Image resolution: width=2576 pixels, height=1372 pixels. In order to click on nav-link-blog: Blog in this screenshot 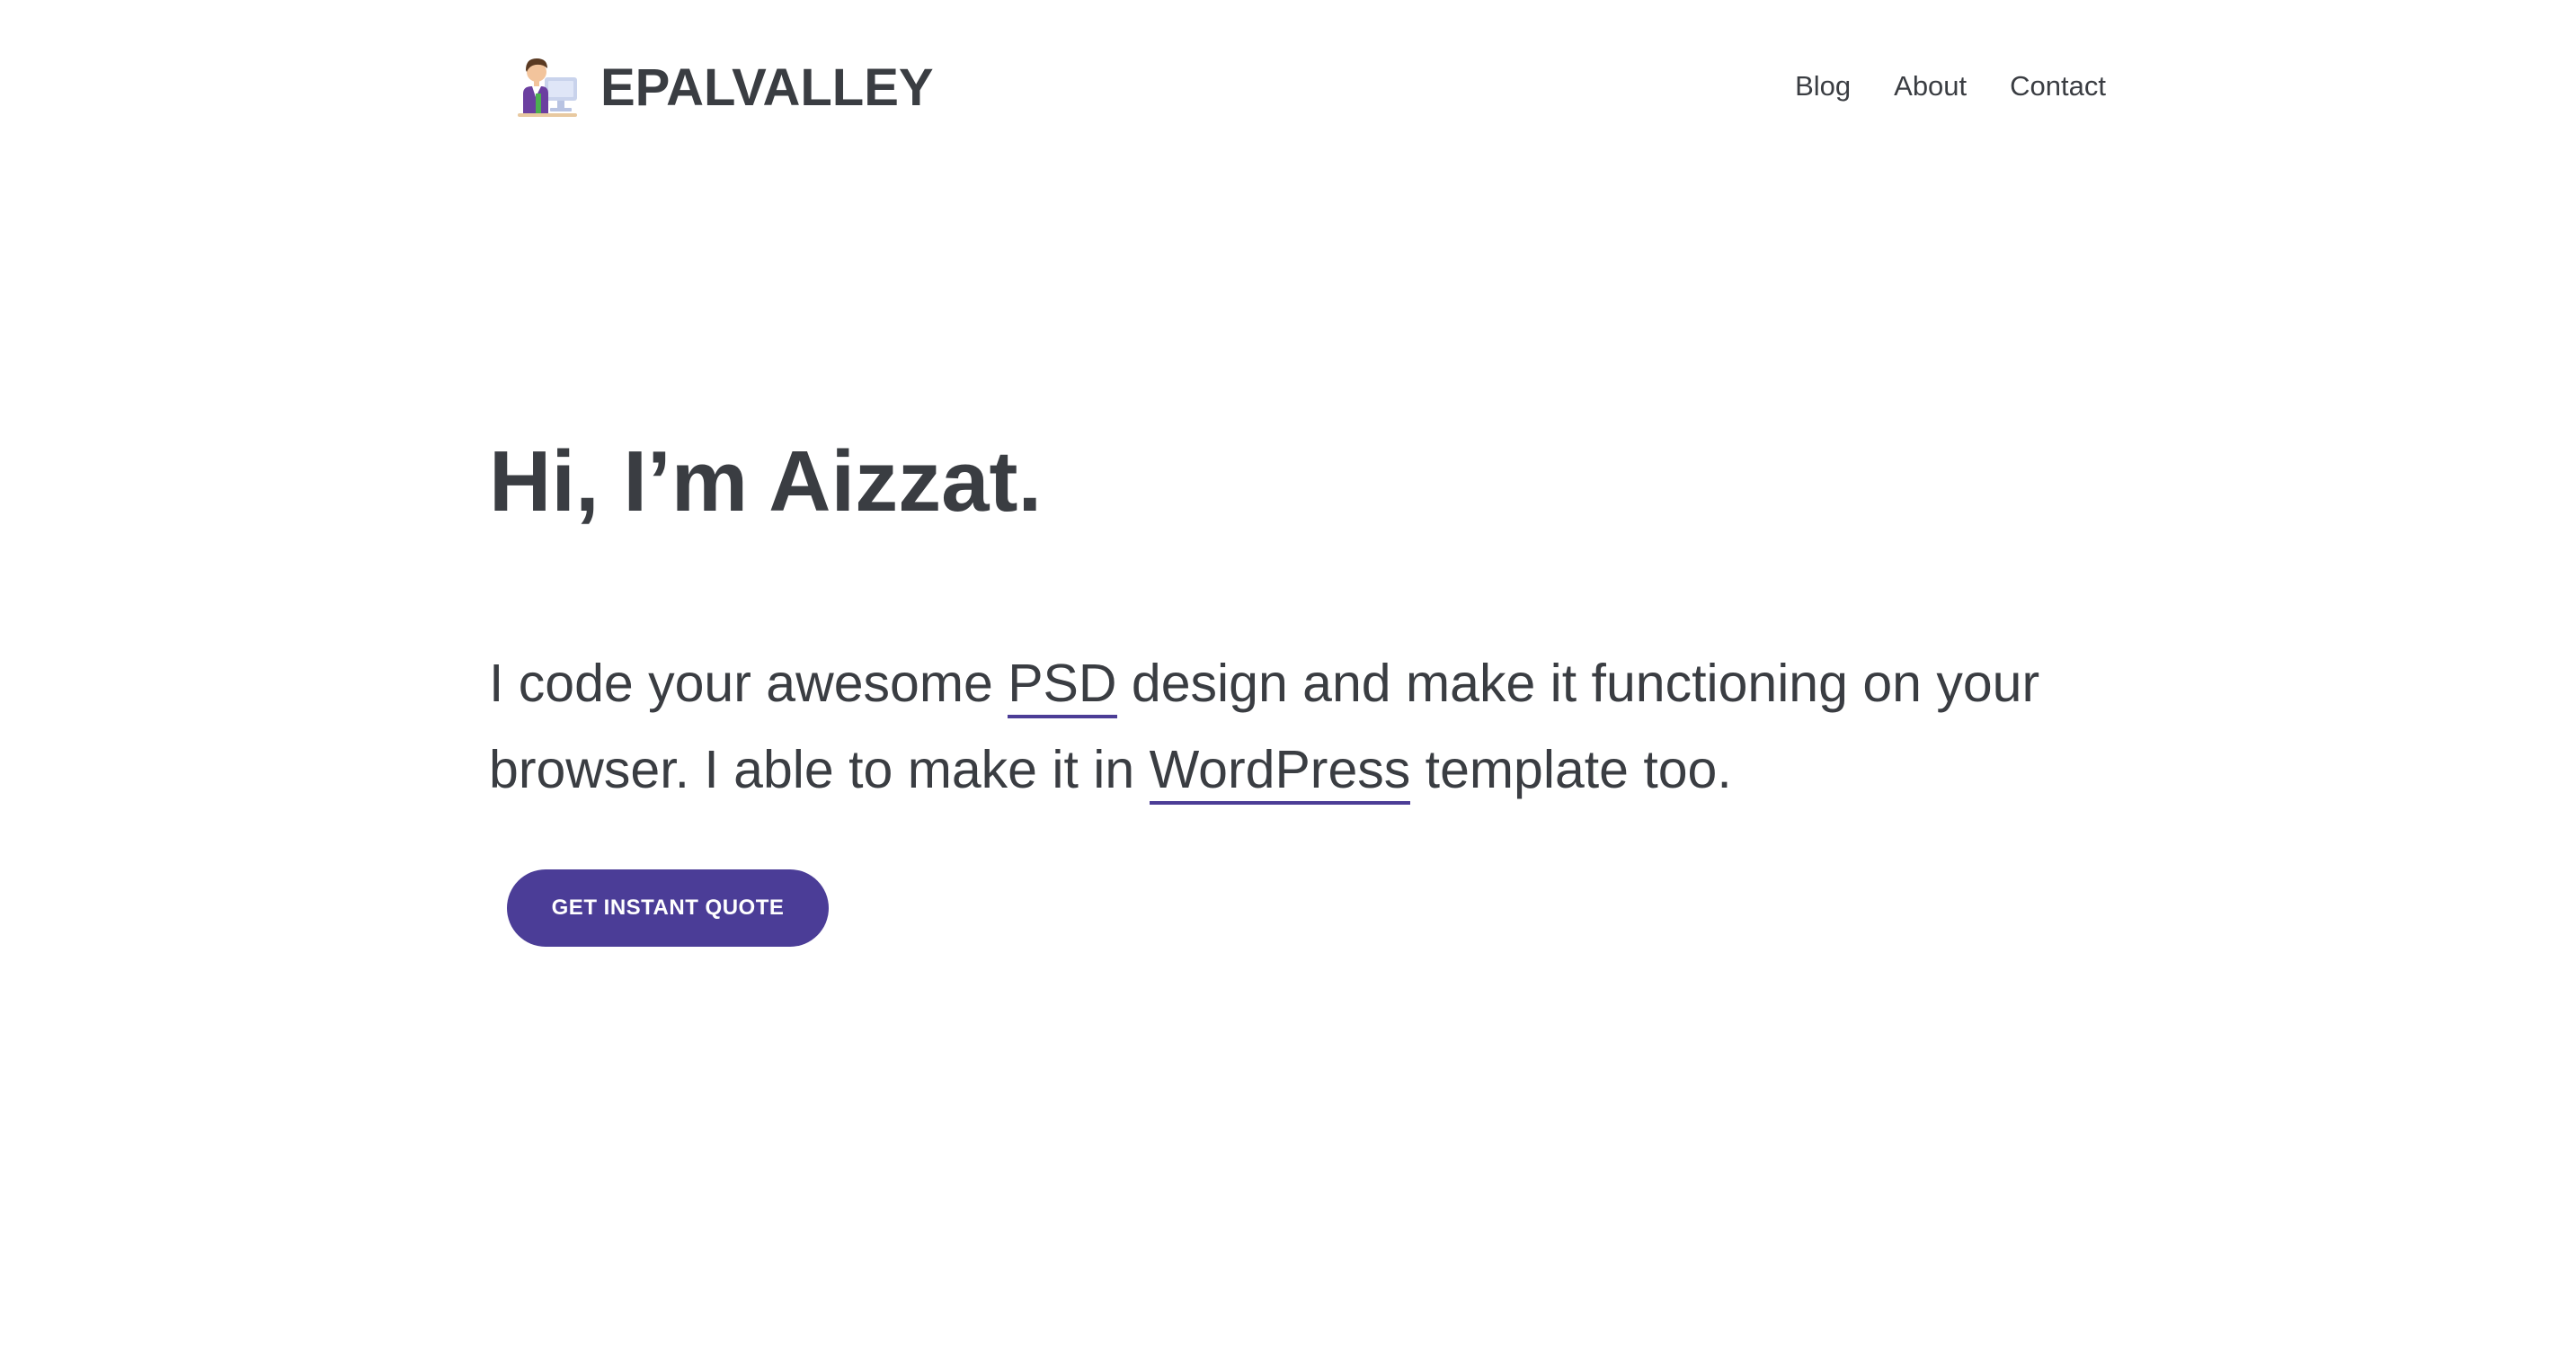, I will do `click(1823, 86)`.